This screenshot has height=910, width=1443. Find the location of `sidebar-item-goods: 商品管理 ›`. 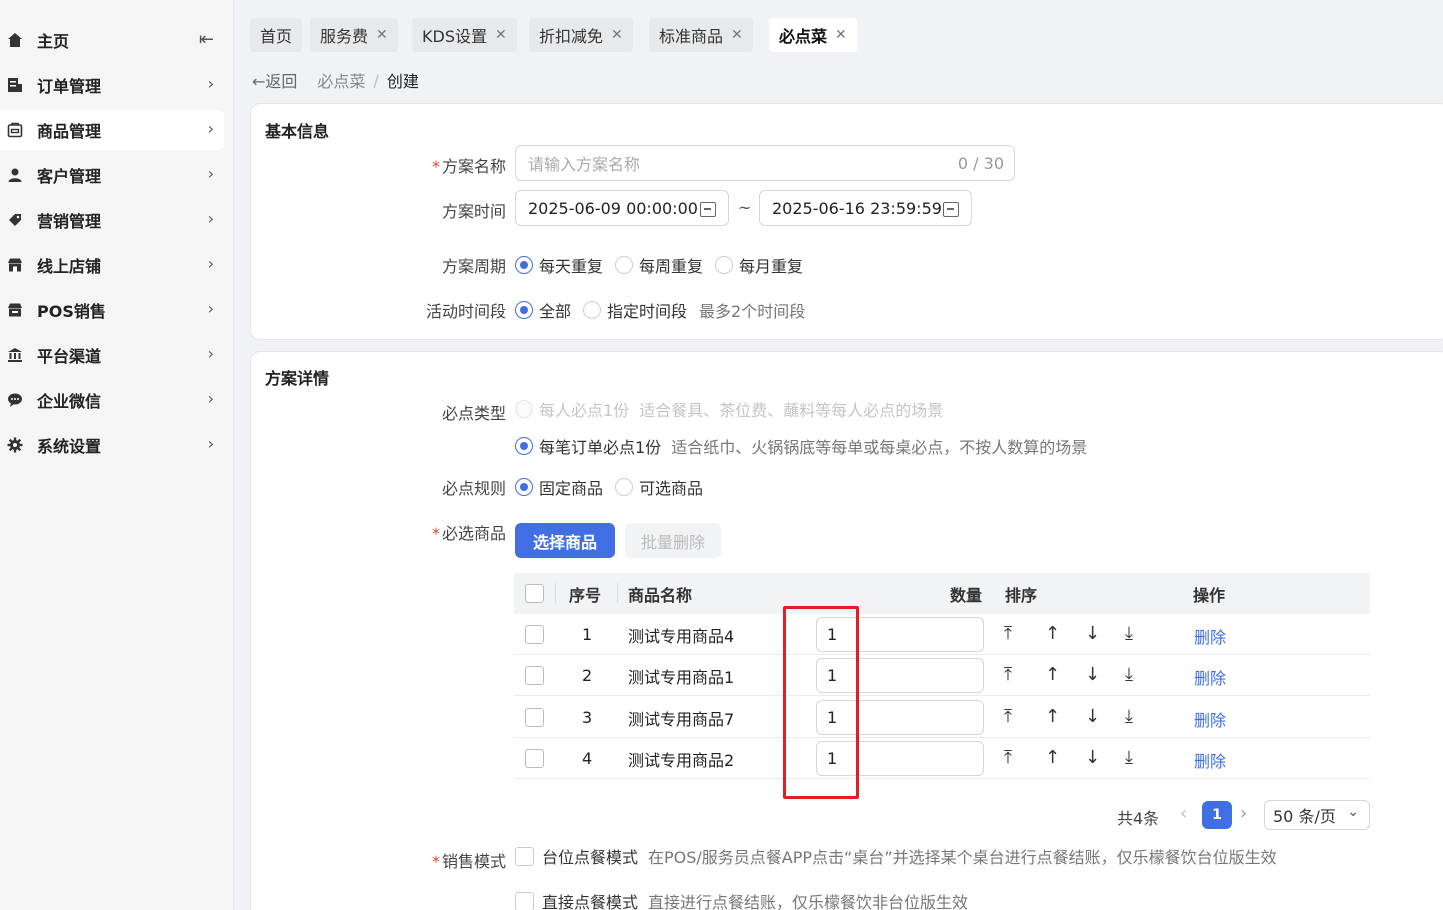

sidebar-item-goods: 商品管理 › is located at coordinates (112, 130).